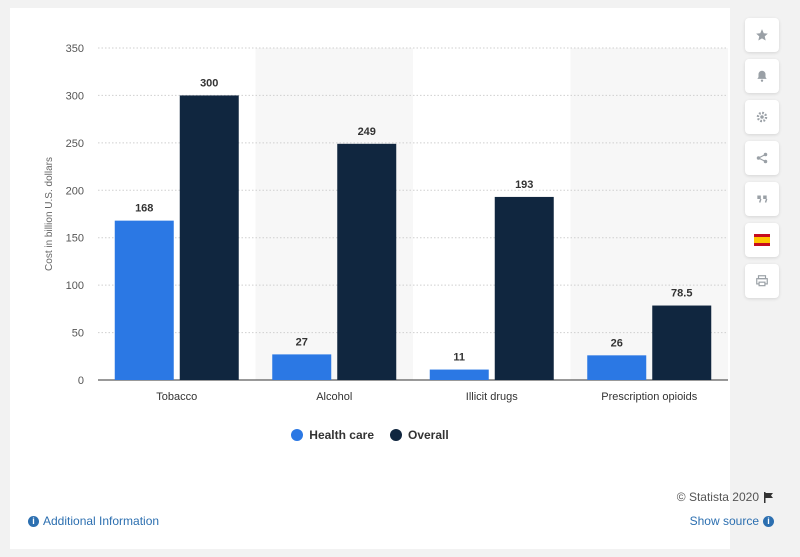 The height and width of the screenshot is (557, 800). I want to click on y-tick-label: 250, so click(75, 144).